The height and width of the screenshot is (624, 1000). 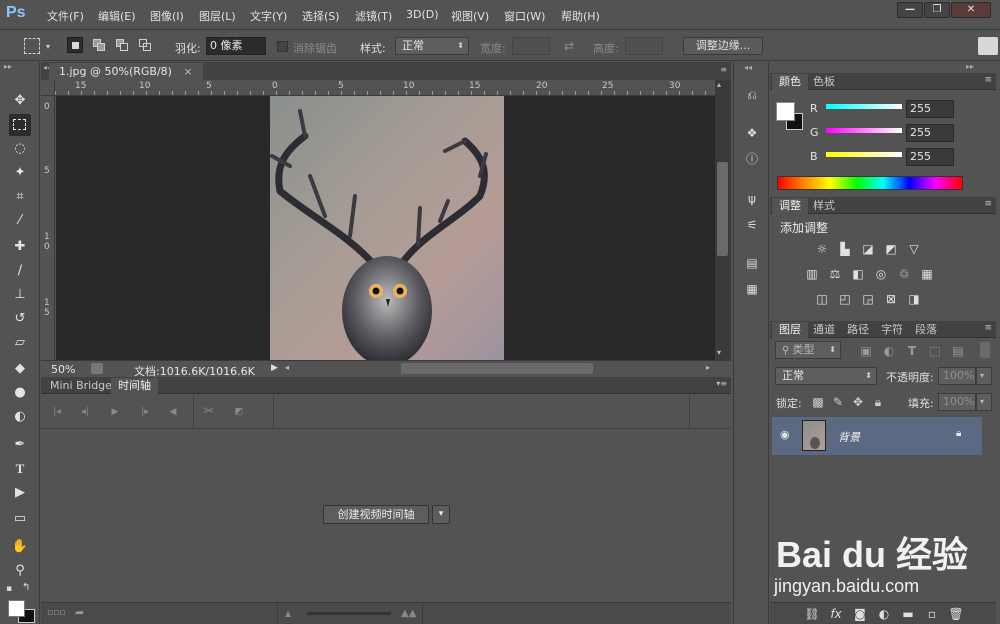 I want to click on filter-smart-object-icon: ▤, so click(x=958, y=351).